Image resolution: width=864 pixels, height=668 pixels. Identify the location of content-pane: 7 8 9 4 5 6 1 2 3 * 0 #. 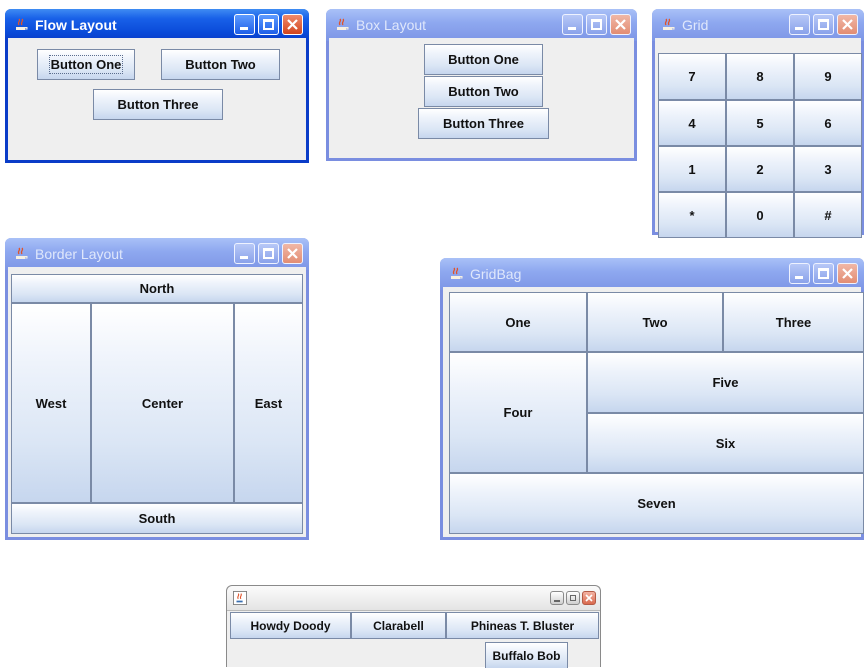
(758, 138).